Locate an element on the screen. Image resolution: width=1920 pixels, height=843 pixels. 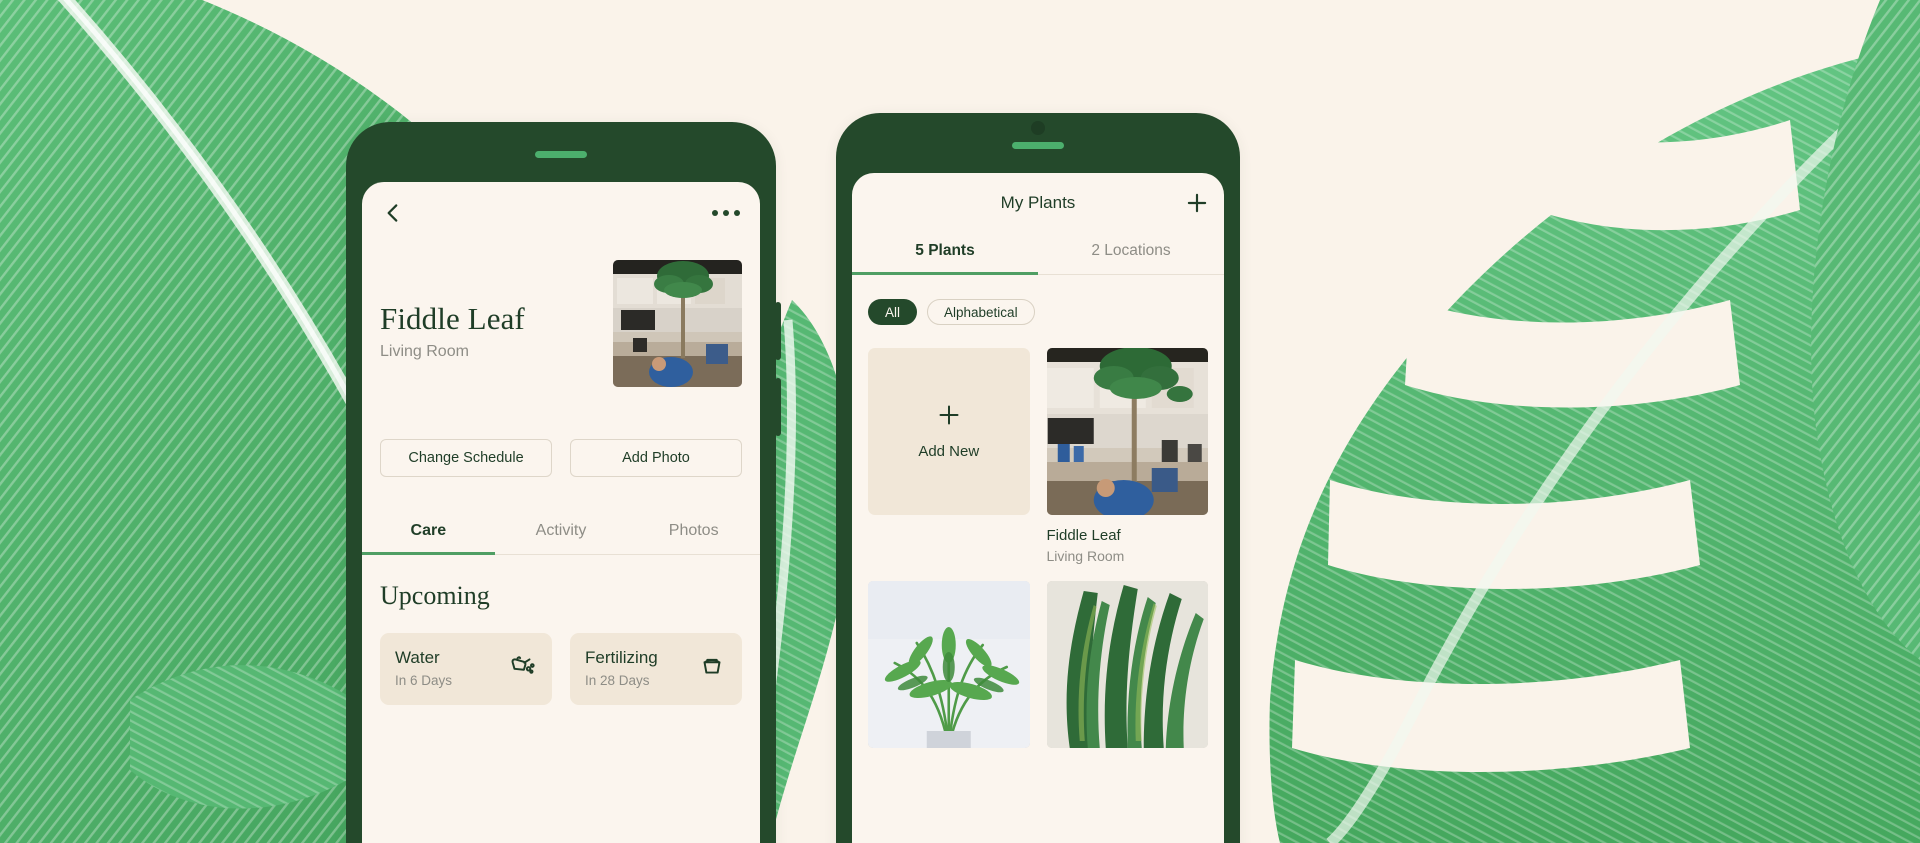
page-title: My Plants is located at coordinates (1038, 202).